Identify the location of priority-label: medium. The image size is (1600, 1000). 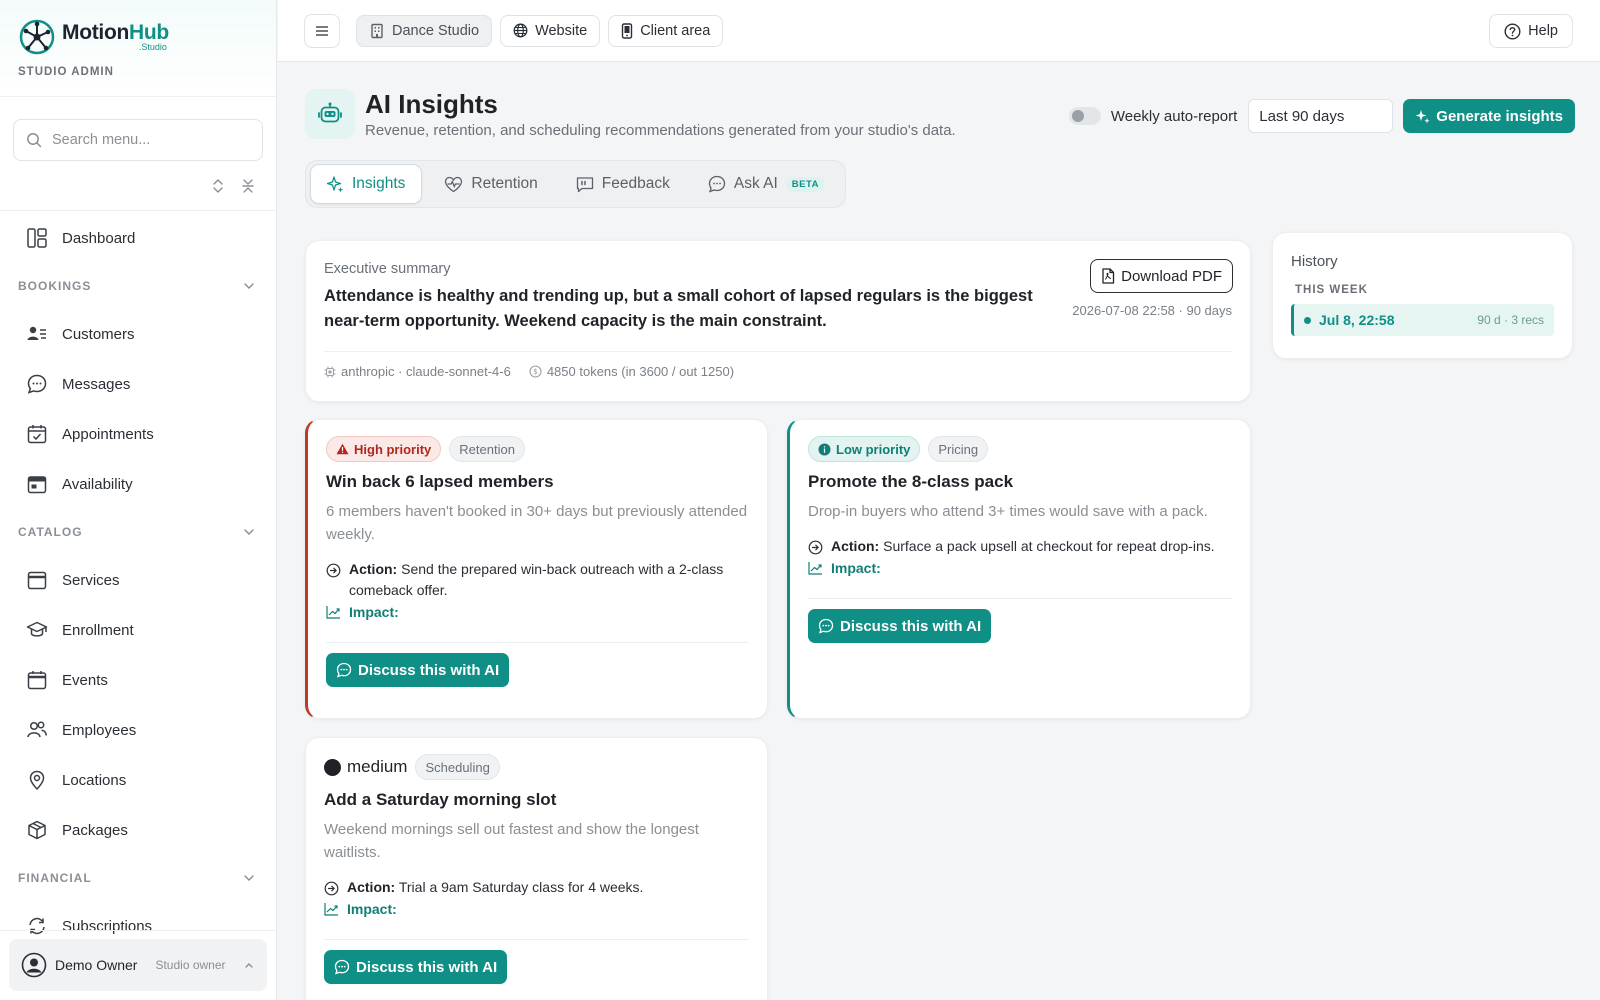
(377, 766).